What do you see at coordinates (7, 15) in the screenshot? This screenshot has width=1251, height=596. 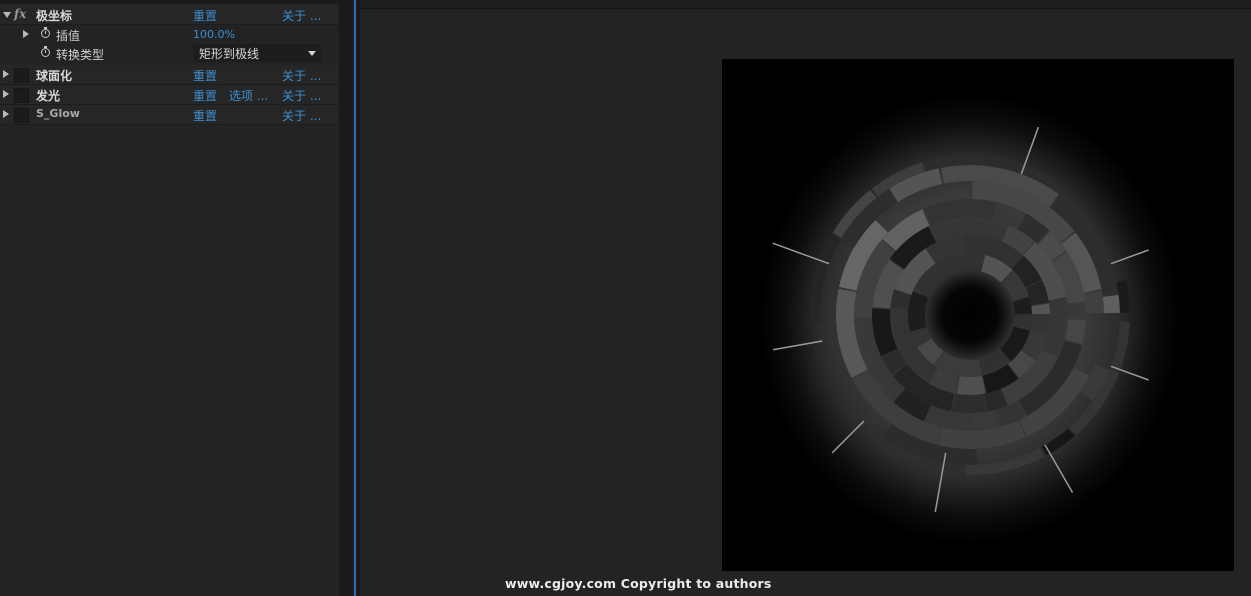 I see `twirl-down-icon` at bounding box center [7, 15].